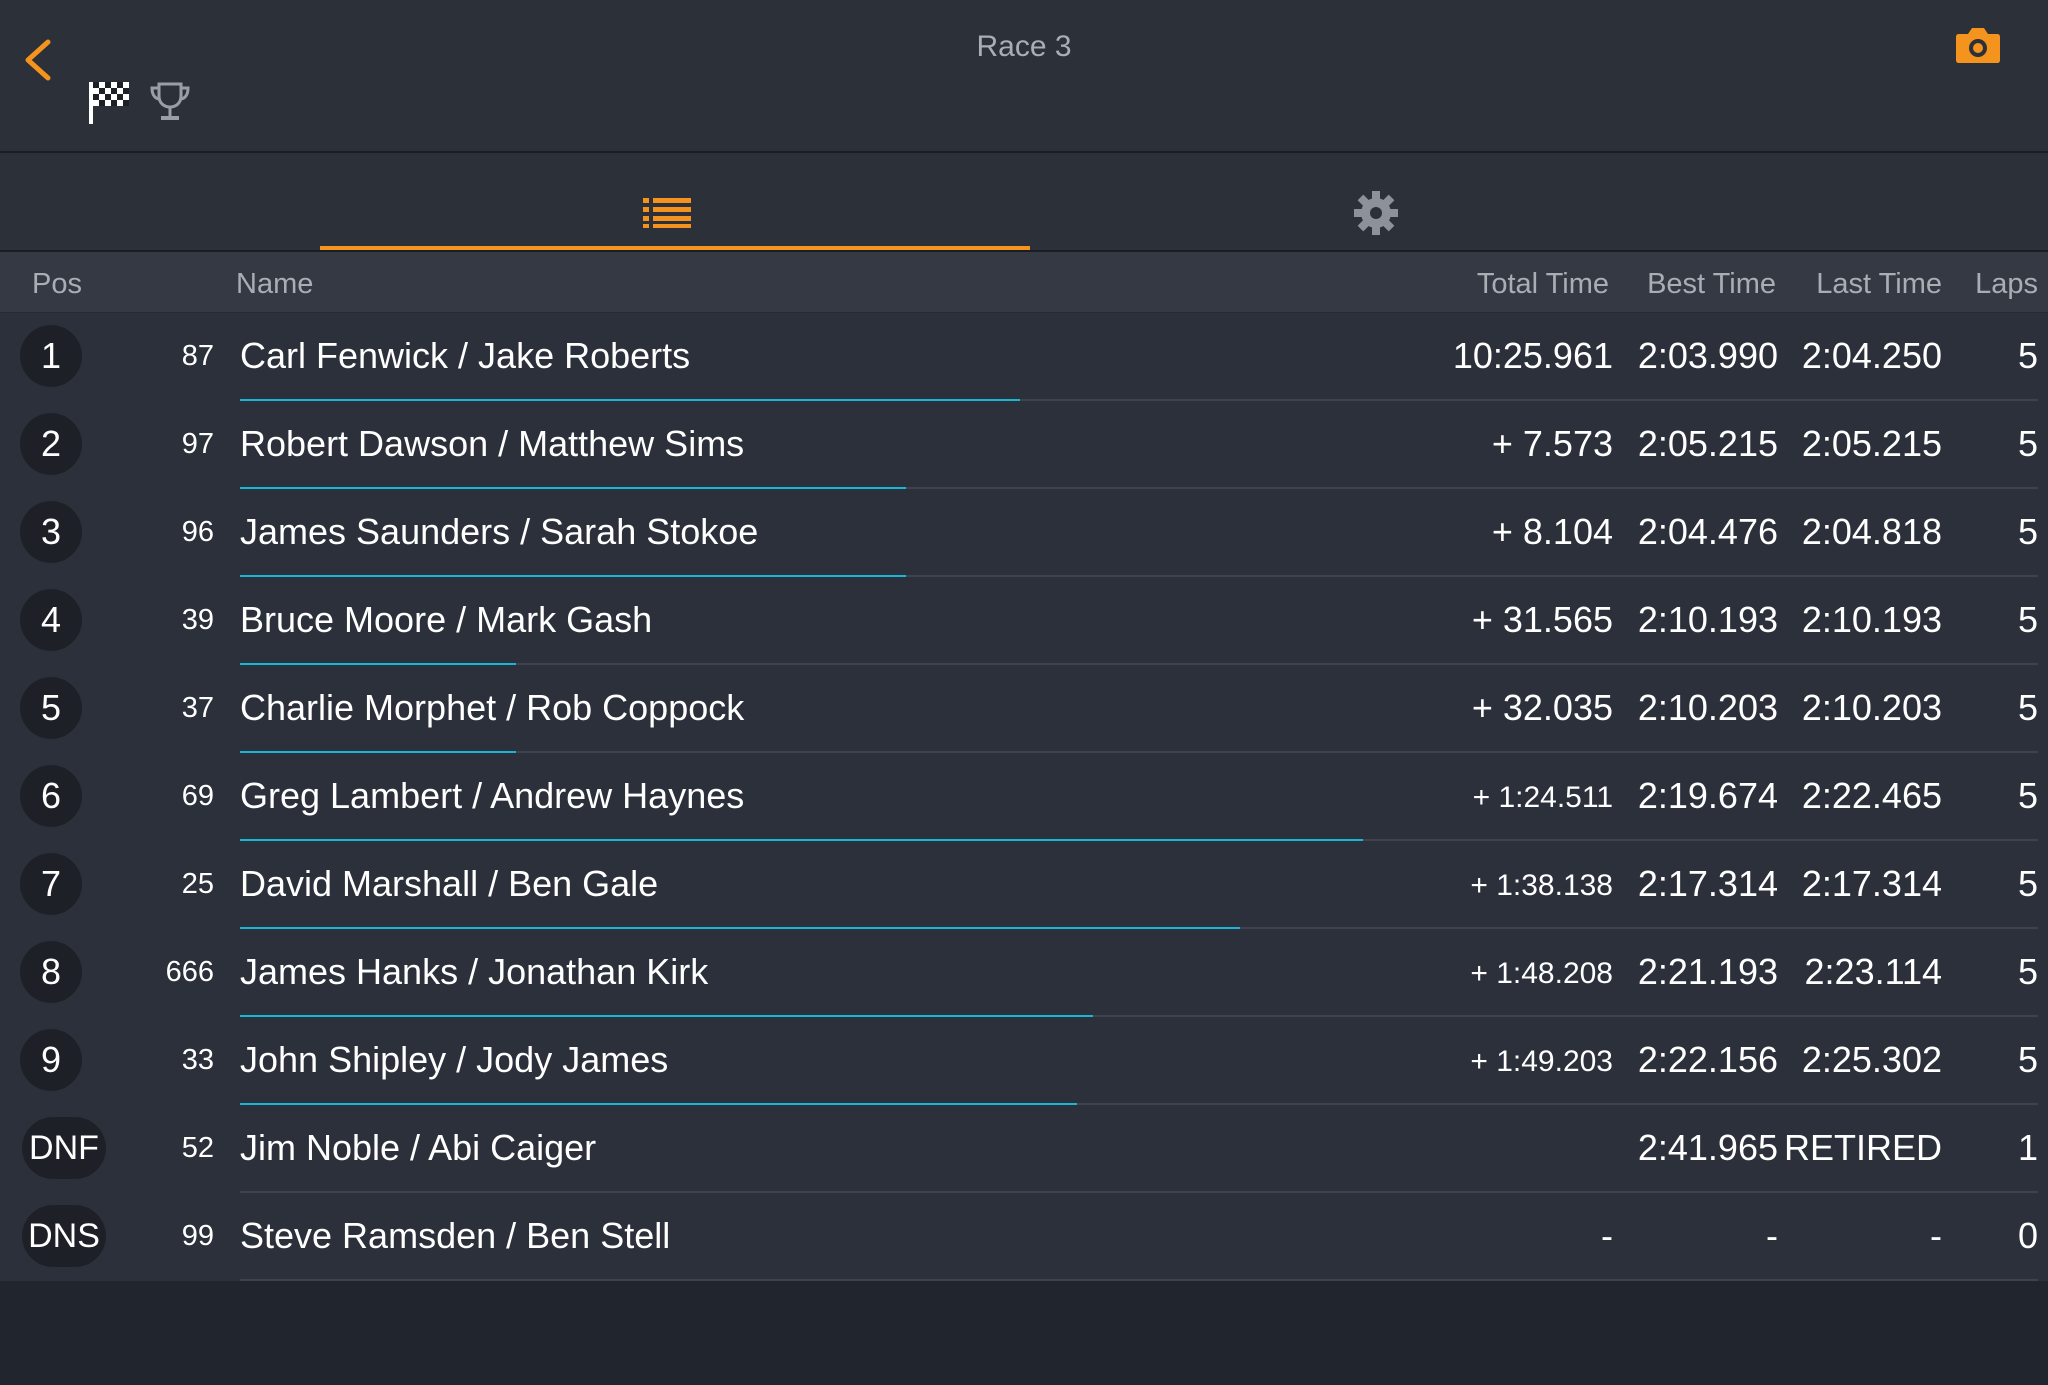  What do you see at coordinates (170, 102) in the screenshot?
I see `trophy-icon` at bounding box center [170, 102].